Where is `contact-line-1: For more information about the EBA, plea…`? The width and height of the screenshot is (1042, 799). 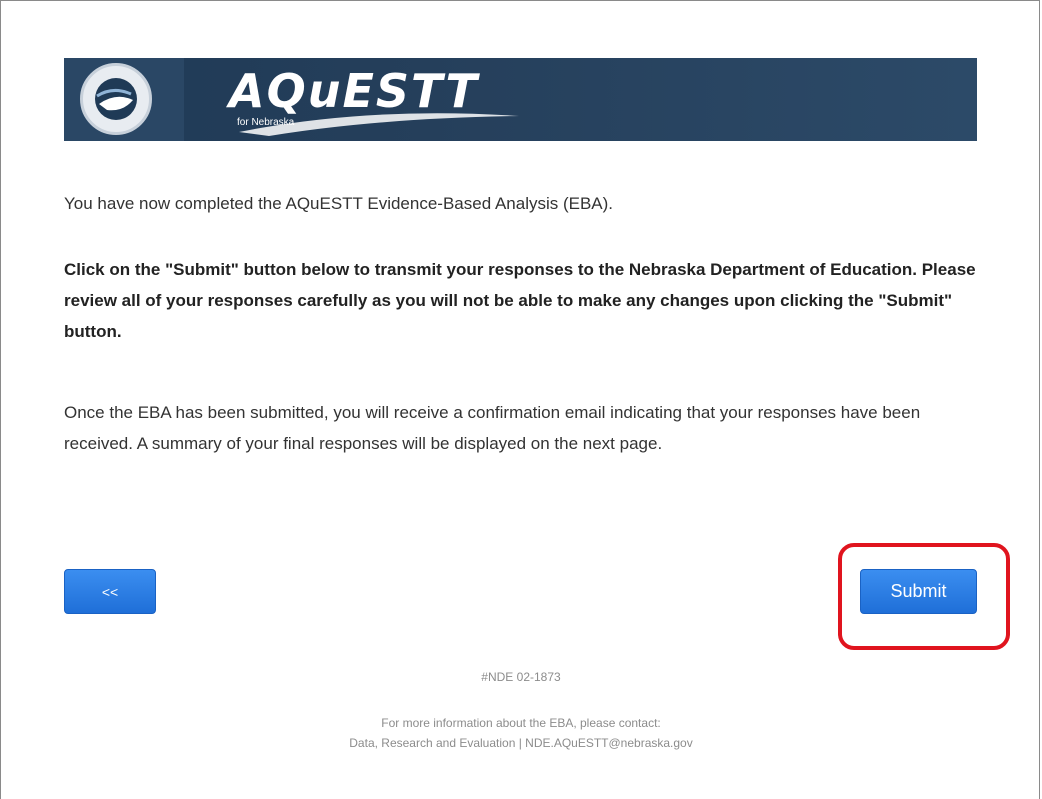 contact-line-1: For more information about the EBA, plea… is located at coordinates (521, 723).